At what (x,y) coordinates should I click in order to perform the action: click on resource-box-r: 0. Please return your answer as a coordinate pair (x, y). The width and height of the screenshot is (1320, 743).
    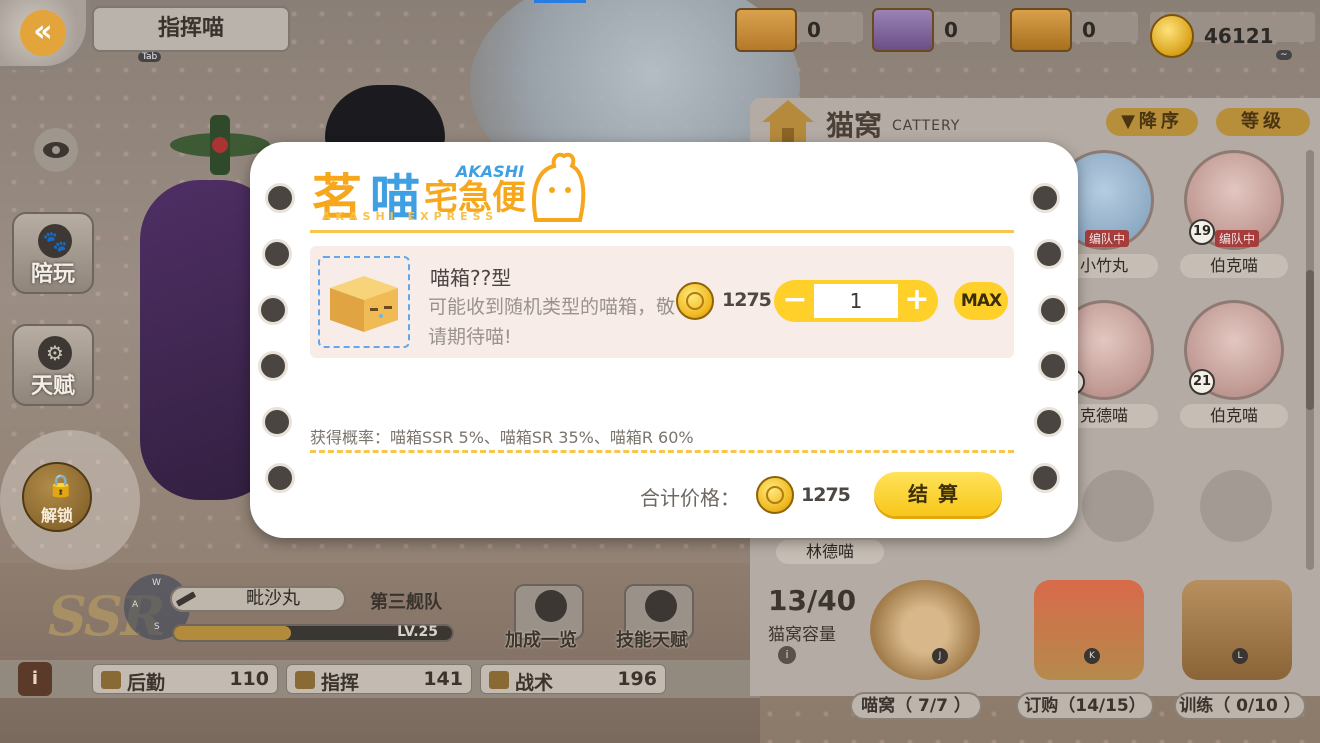
    Looking at the image, I should click on (1053, 30).